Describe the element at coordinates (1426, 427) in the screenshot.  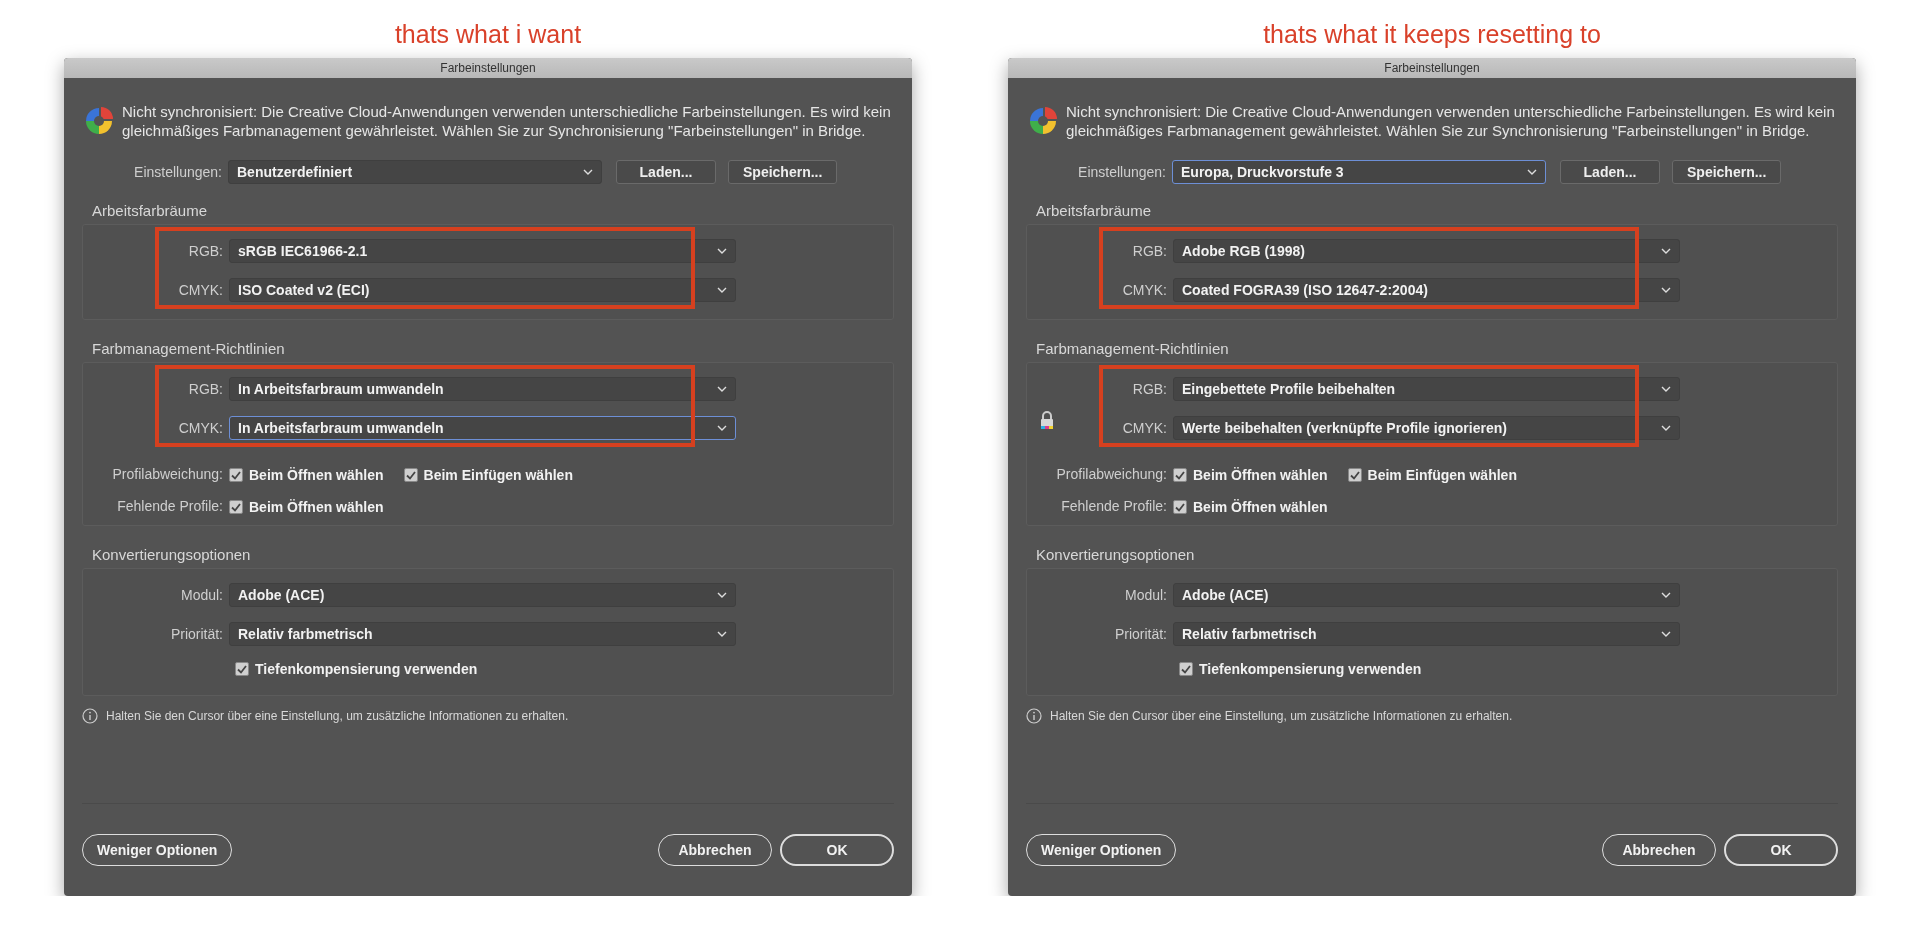
I see `dropdown: Werte beibehalten (verknüpfte Profile ignorieren)` at that location.